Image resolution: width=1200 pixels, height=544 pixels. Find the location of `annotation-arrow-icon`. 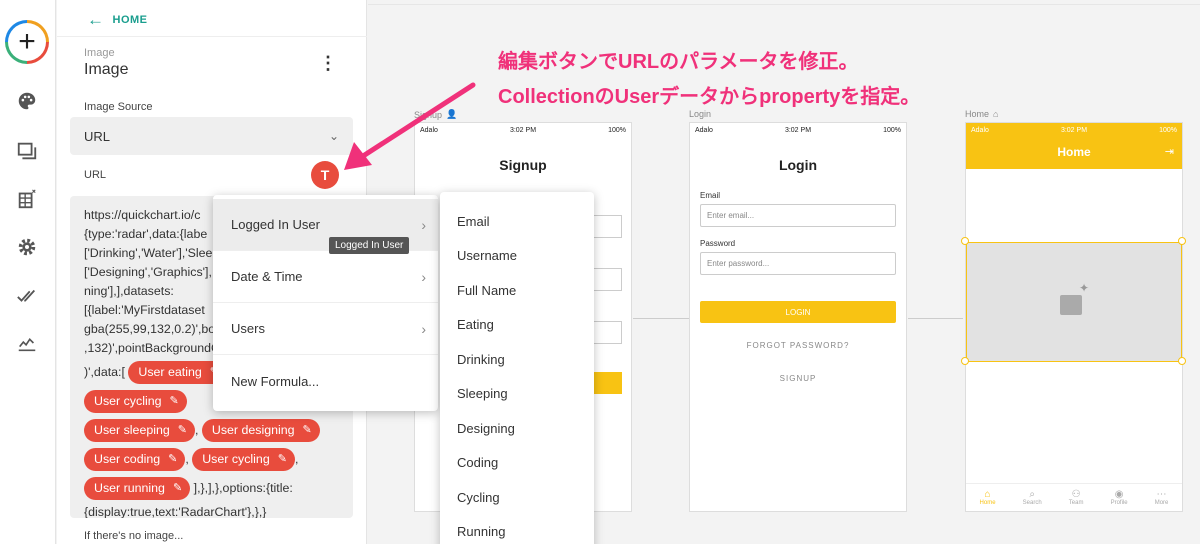

annotation-arrow-icon is located at coordinates (410, 126).